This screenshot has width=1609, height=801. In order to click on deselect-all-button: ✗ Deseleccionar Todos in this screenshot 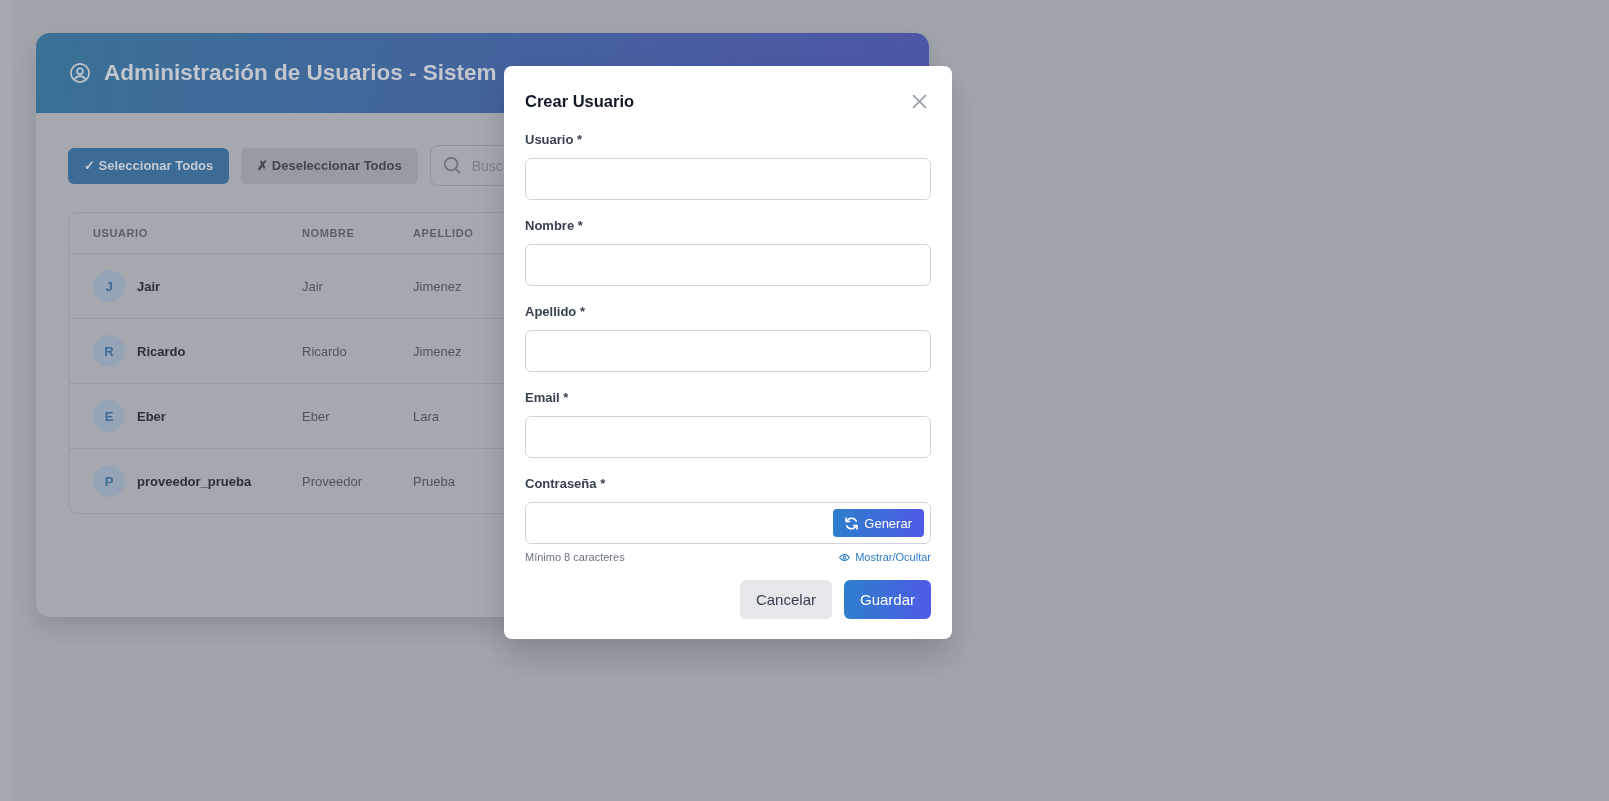, I will do `click(329, 165)`.